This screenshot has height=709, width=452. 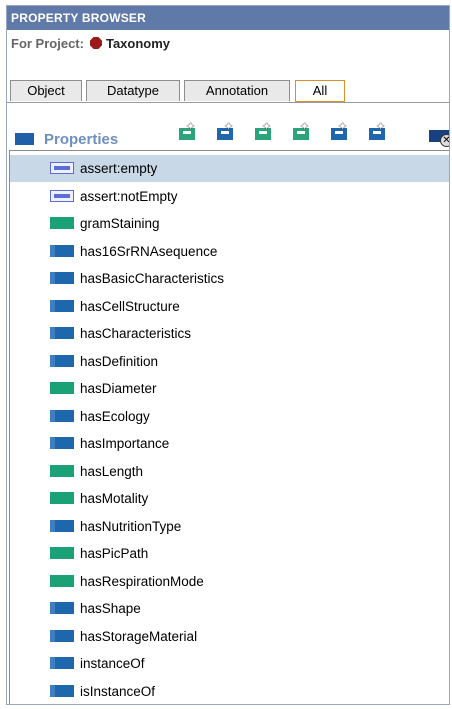 I want to click on delete-property-icon: ✕, so click(x=438, y=140).